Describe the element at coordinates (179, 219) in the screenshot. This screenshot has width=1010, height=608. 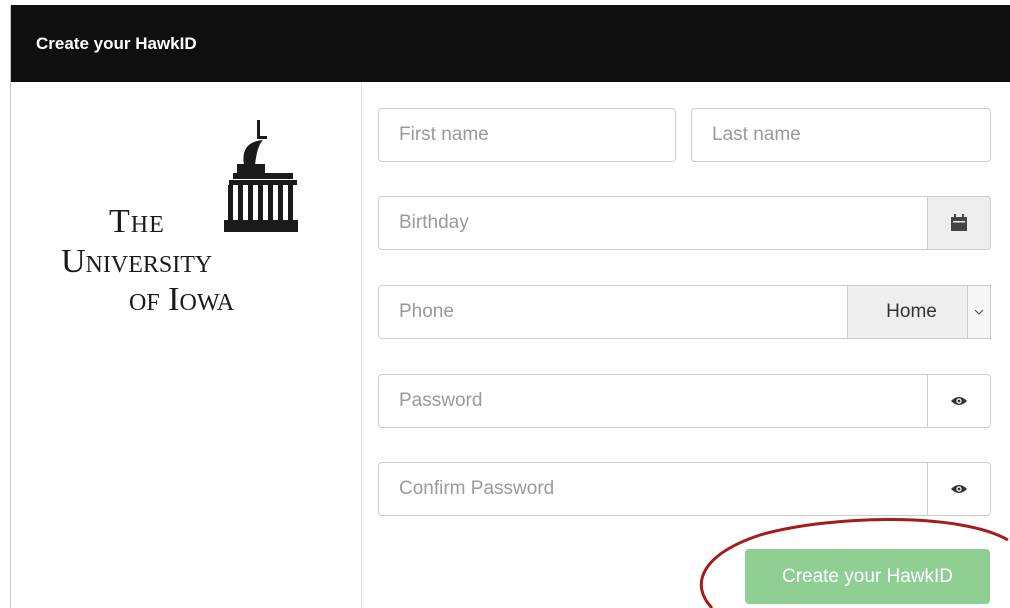
I see `university-logo: The University of Iowa` at that location.